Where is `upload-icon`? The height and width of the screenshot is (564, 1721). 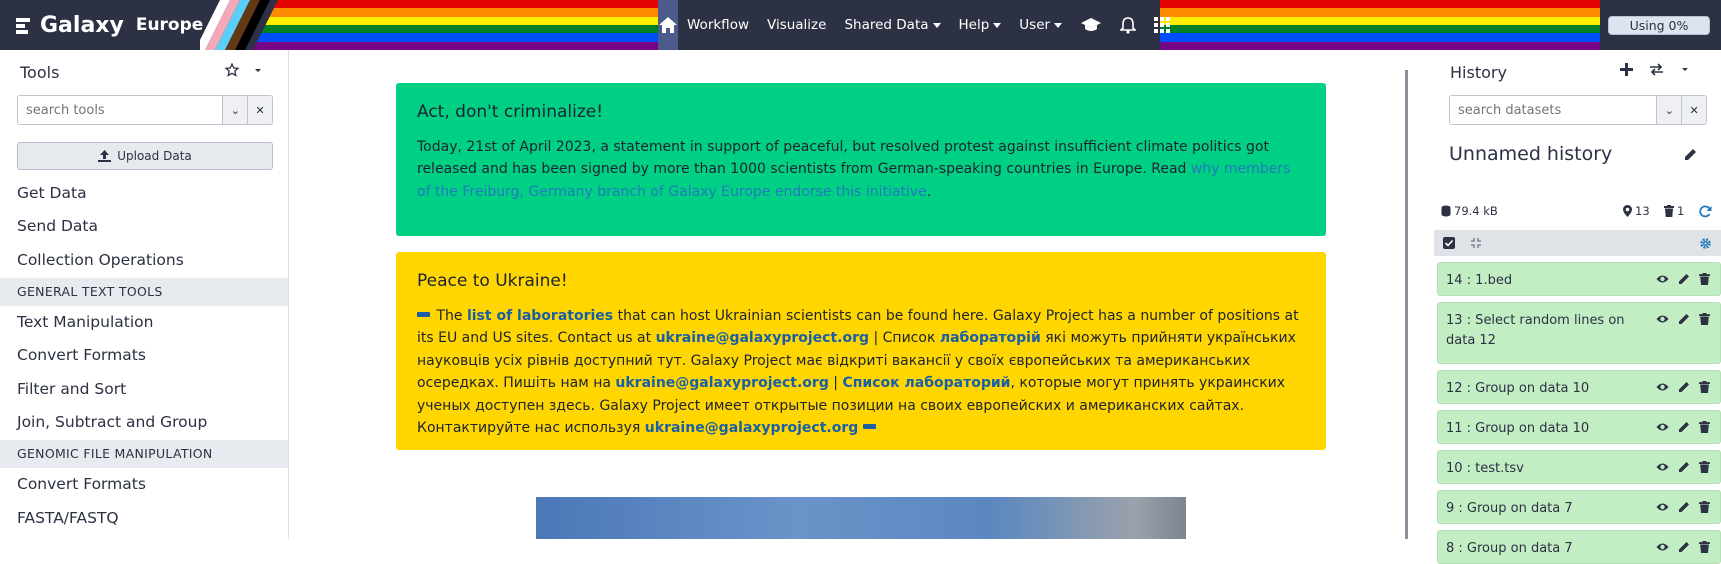 upload-icon is located at coordinates (105, 156).